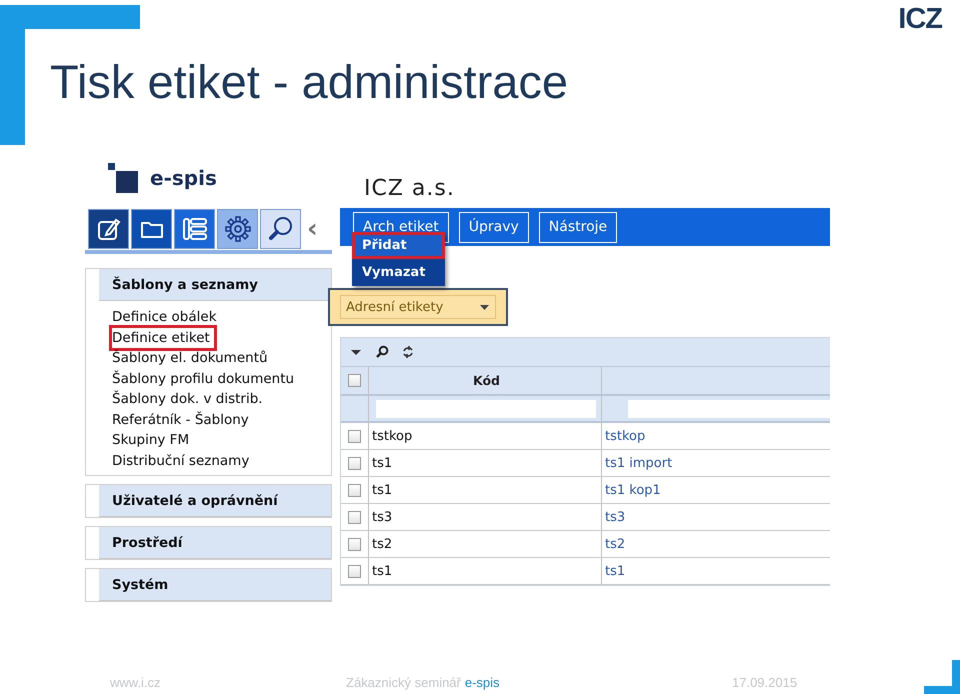 This screenshot has width=960, height=694. Describe the element at coordinates (215, 543) in the screenshot. I see `section-header: Prostředí` at that location.